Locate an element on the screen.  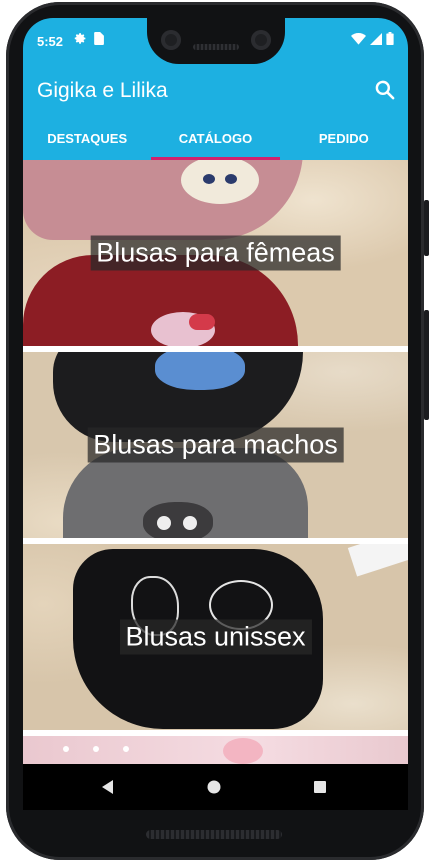
home-circle-icon is located at coordinates (214, 787).